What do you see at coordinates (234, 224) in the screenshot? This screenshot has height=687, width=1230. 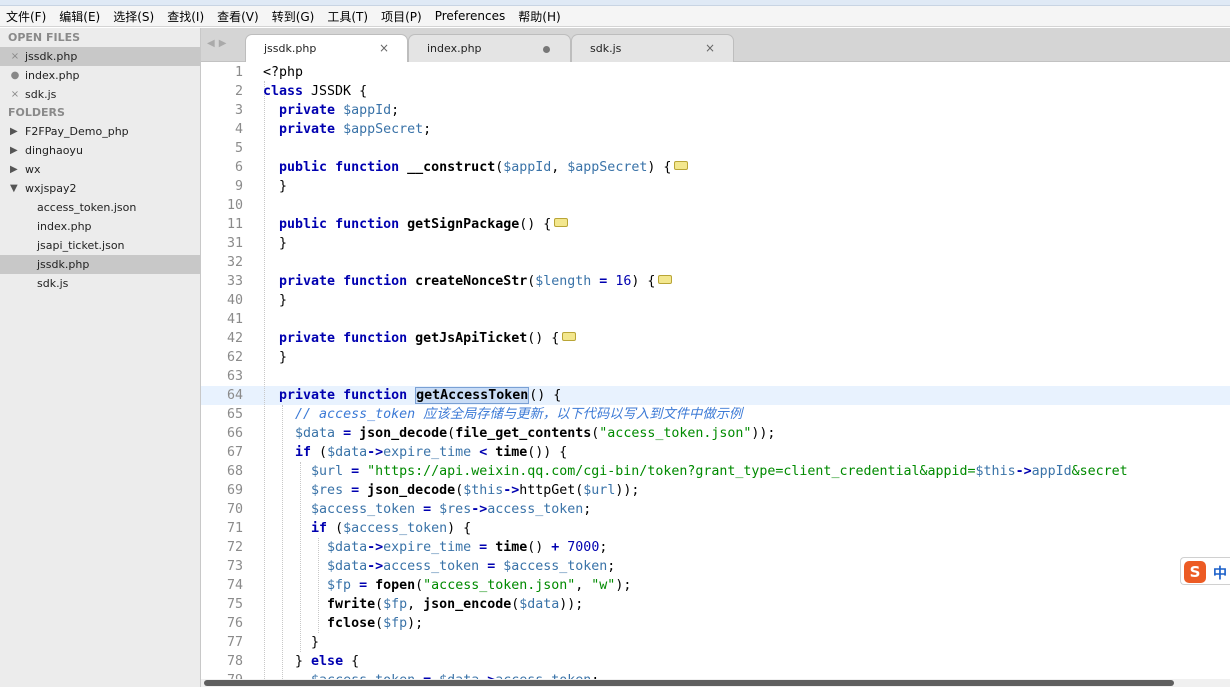 I see `line-number: 11` at bounding box center [234, 224].